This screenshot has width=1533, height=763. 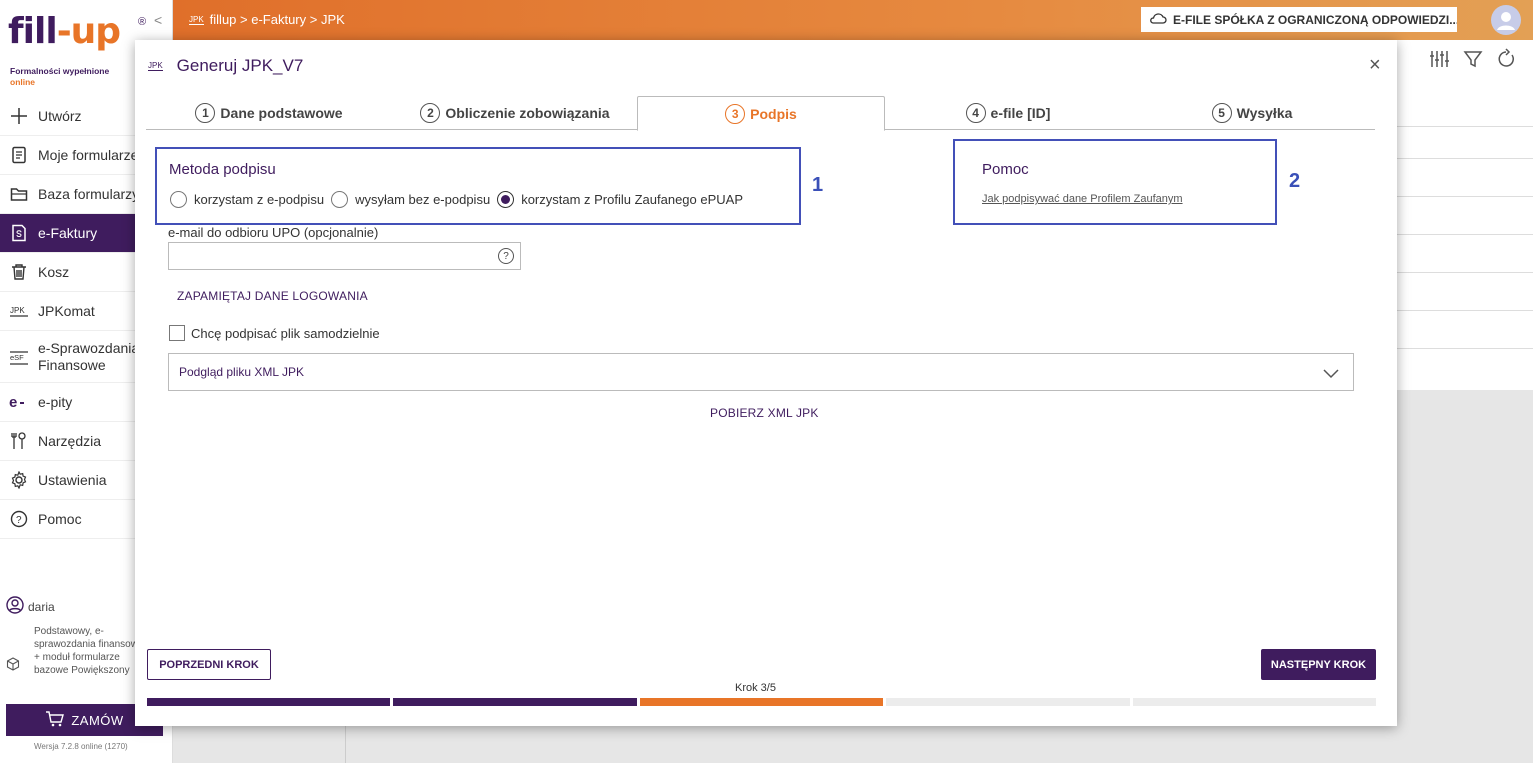 I want to click on sidebar-item-label: e-Faktury, so click(x=68, y=233).